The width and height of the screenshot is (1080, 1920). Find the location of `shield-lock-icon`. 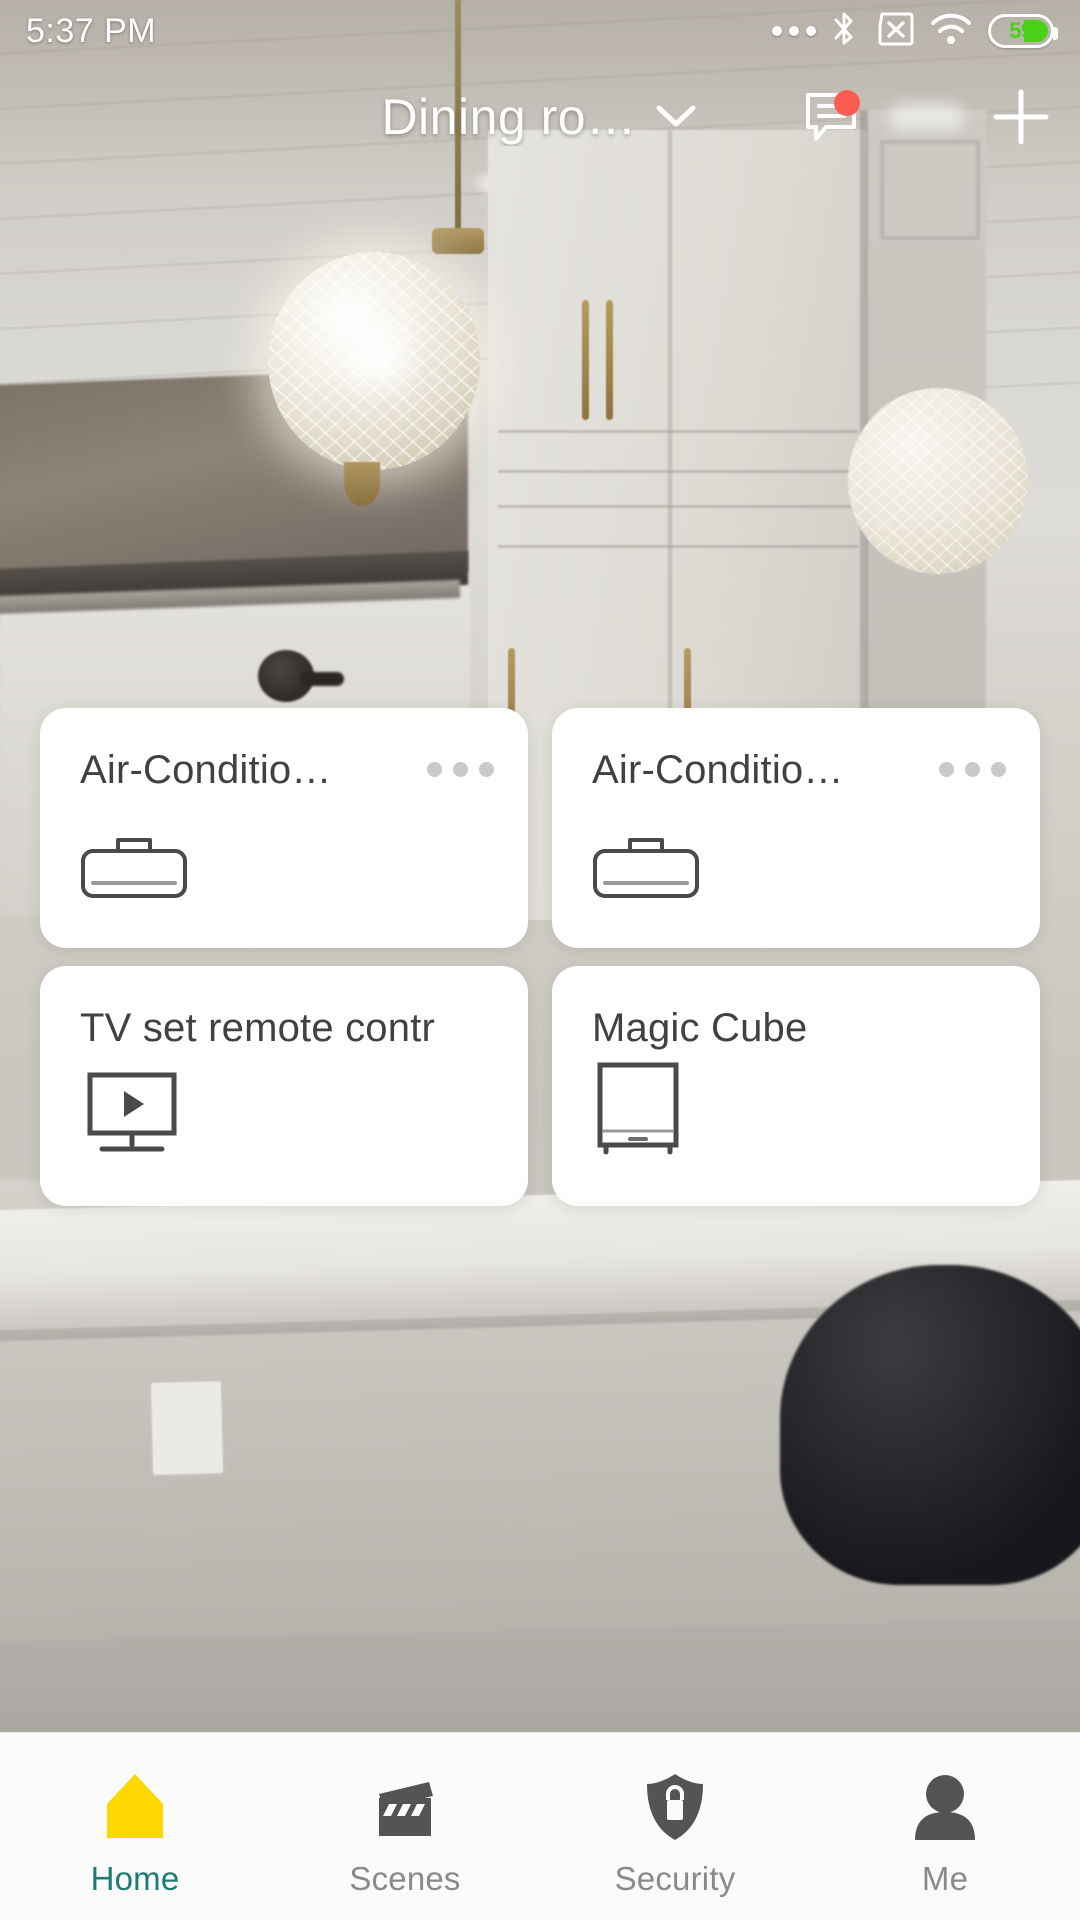

shield-lock-icon is located at coordinates (675, 1805).